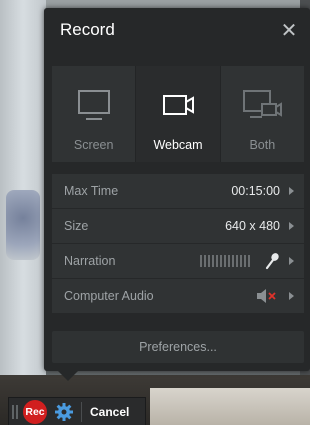 This screenshot has height=425, width=320. Describe the element at coordinates (230, 406) in the screenshot. I see `background-light-area` at that location.